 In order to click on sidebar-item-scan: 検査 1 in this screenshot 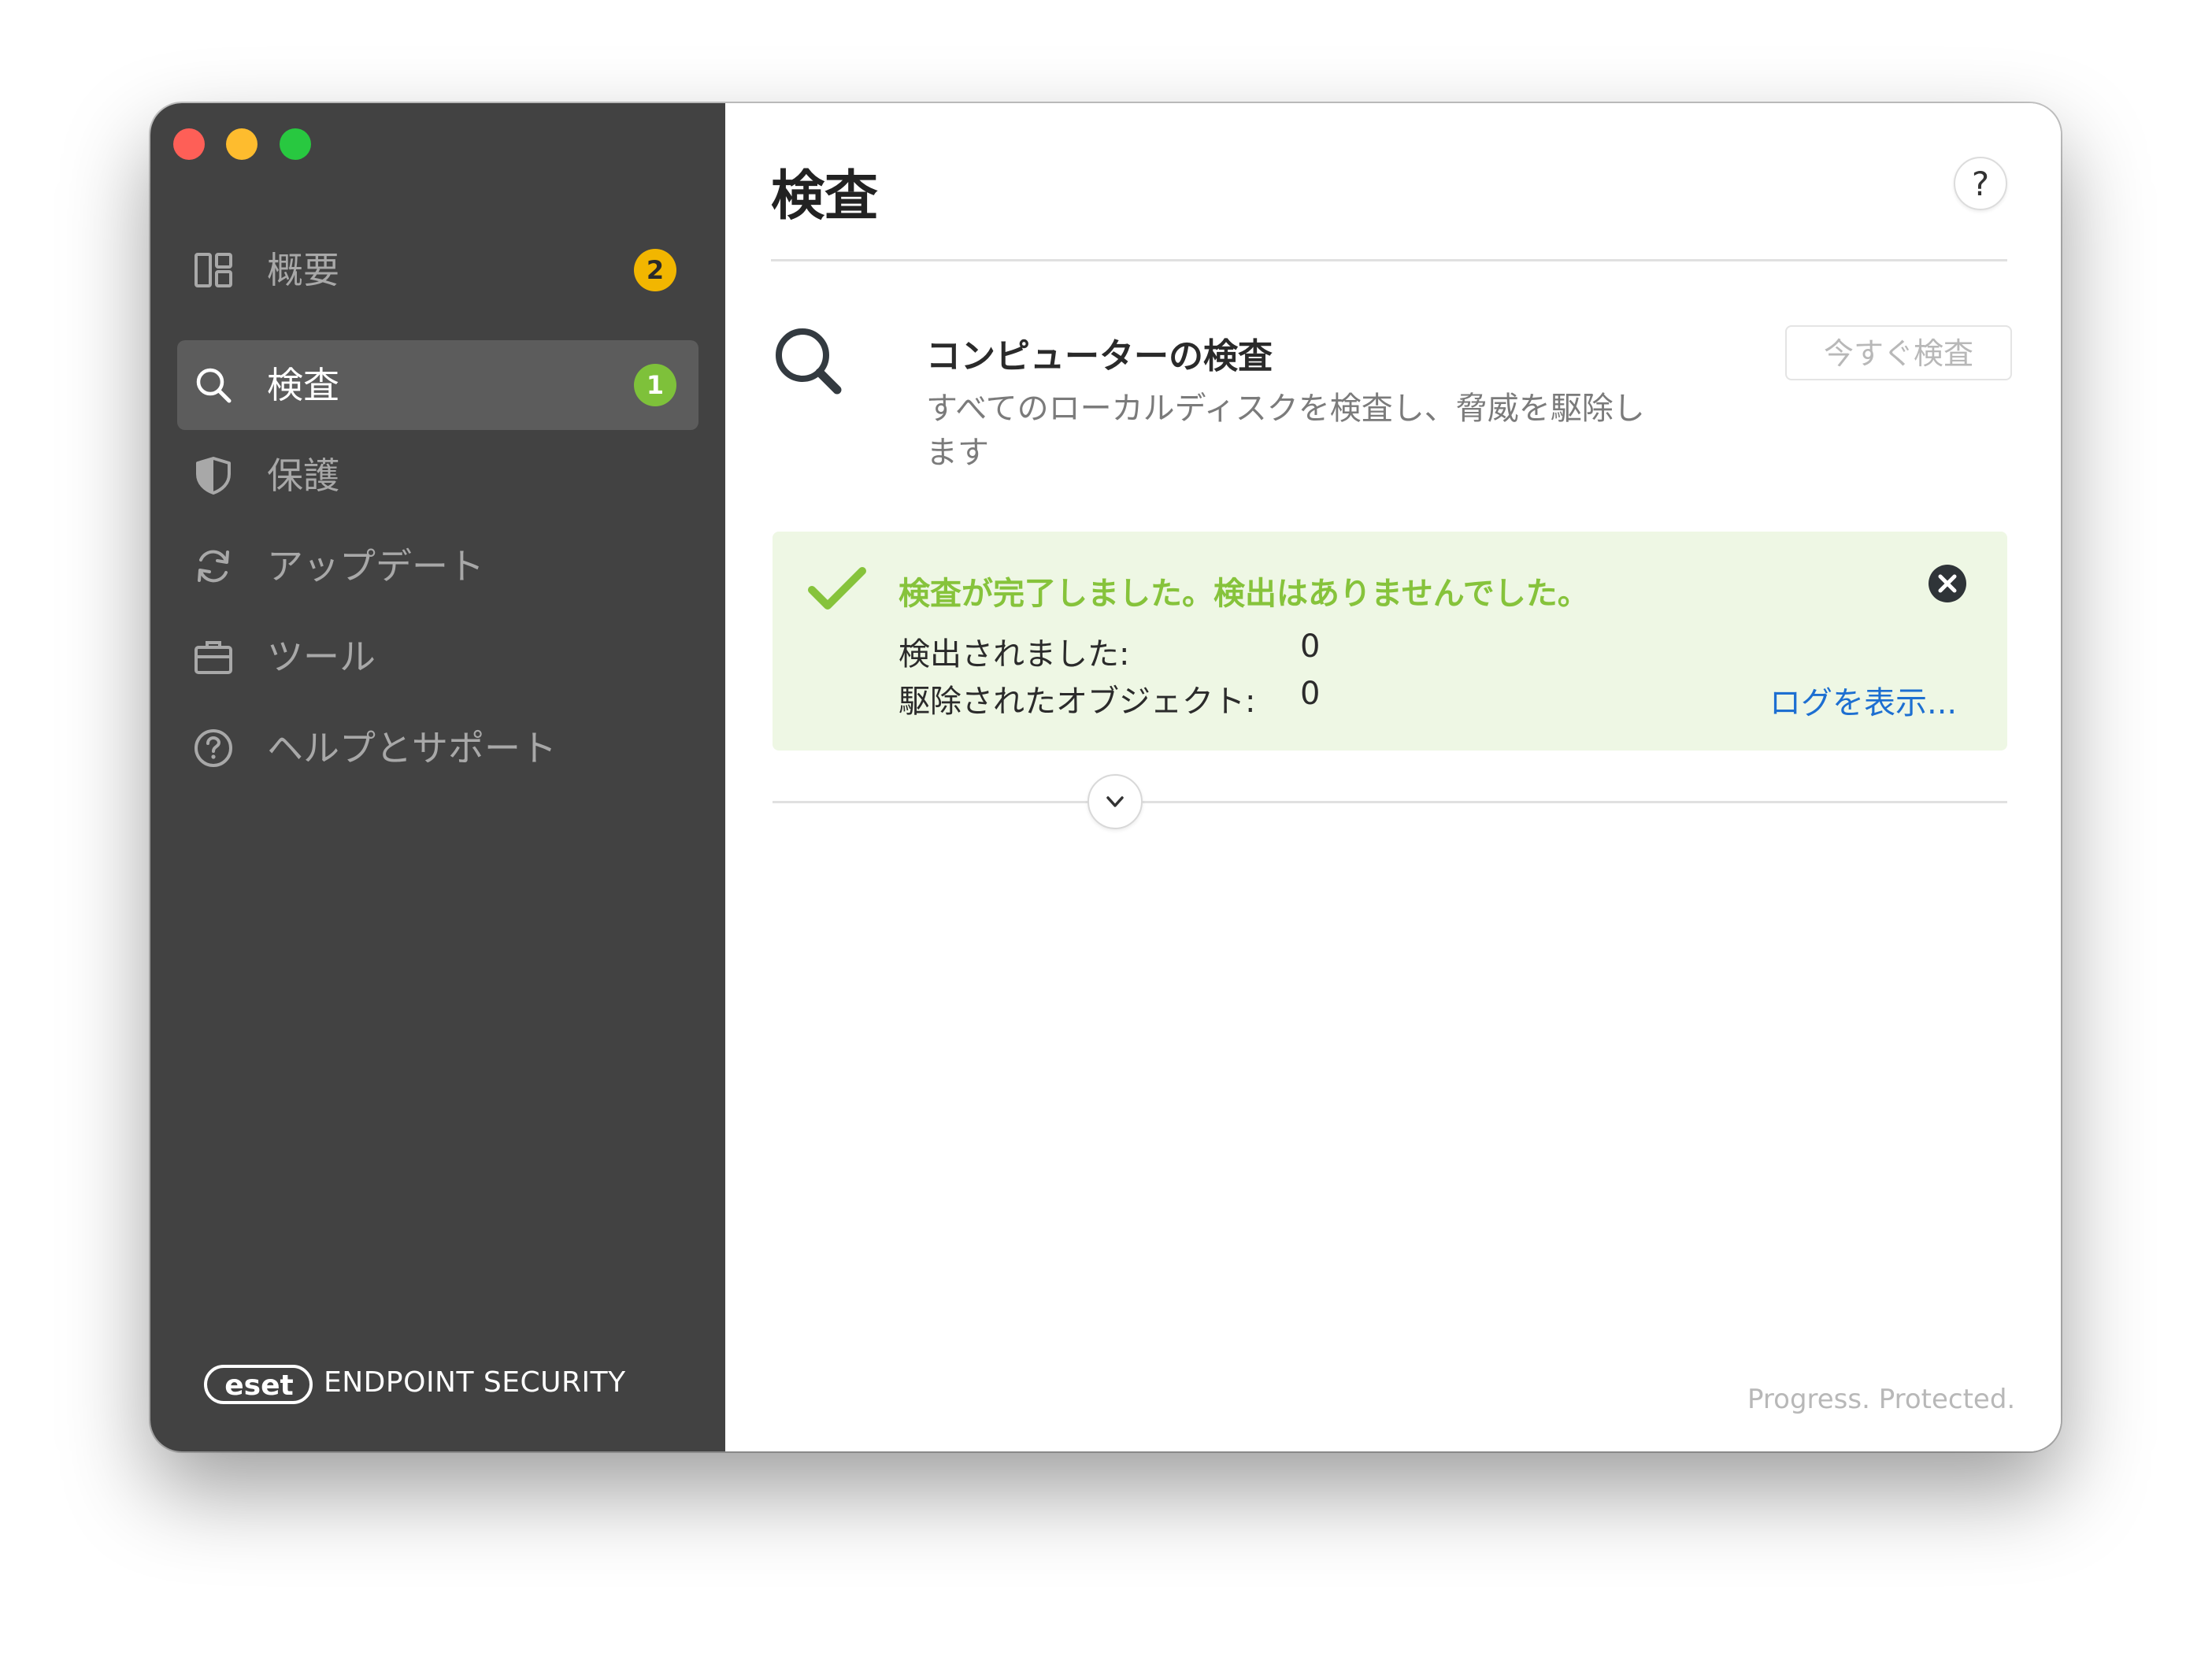, I will do `click(437, 385)`.